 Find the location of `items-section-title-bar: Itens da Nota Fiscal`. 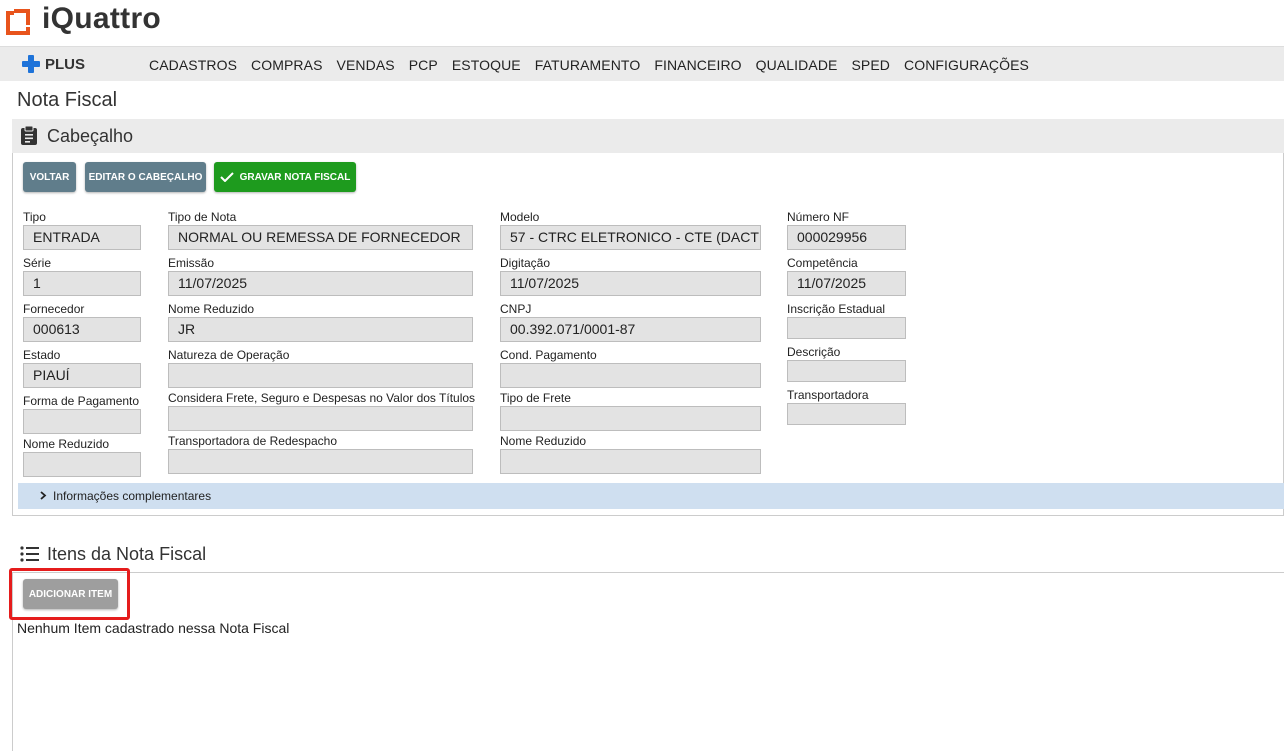

items-section-title-bar: Itens da Nota Fiscal is located at coordinates (648, 555).